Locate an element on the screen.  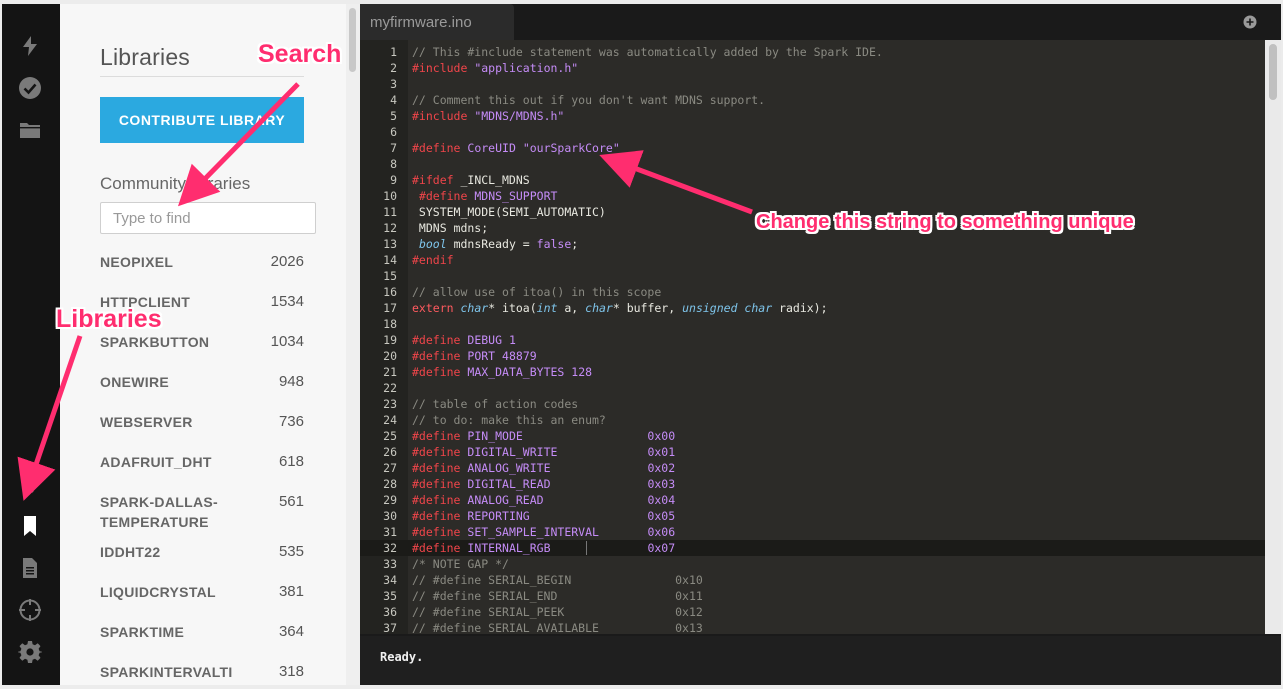
code-line: 16 // allow use of itoa() in this scope is located at coordinates (812, 292).